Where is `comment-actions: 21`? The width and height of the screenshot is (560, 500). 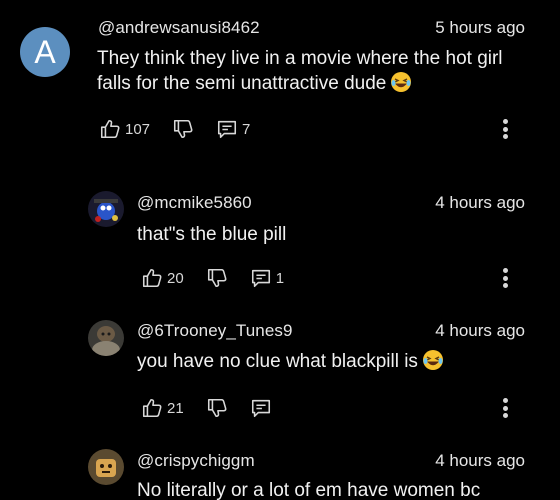 comment-actions: 21 is located at coordinates (206, 408).